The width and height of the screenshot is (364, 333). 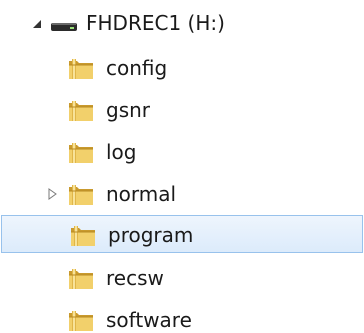 I want to click on folder-label: config, so click(x=137, y=68).